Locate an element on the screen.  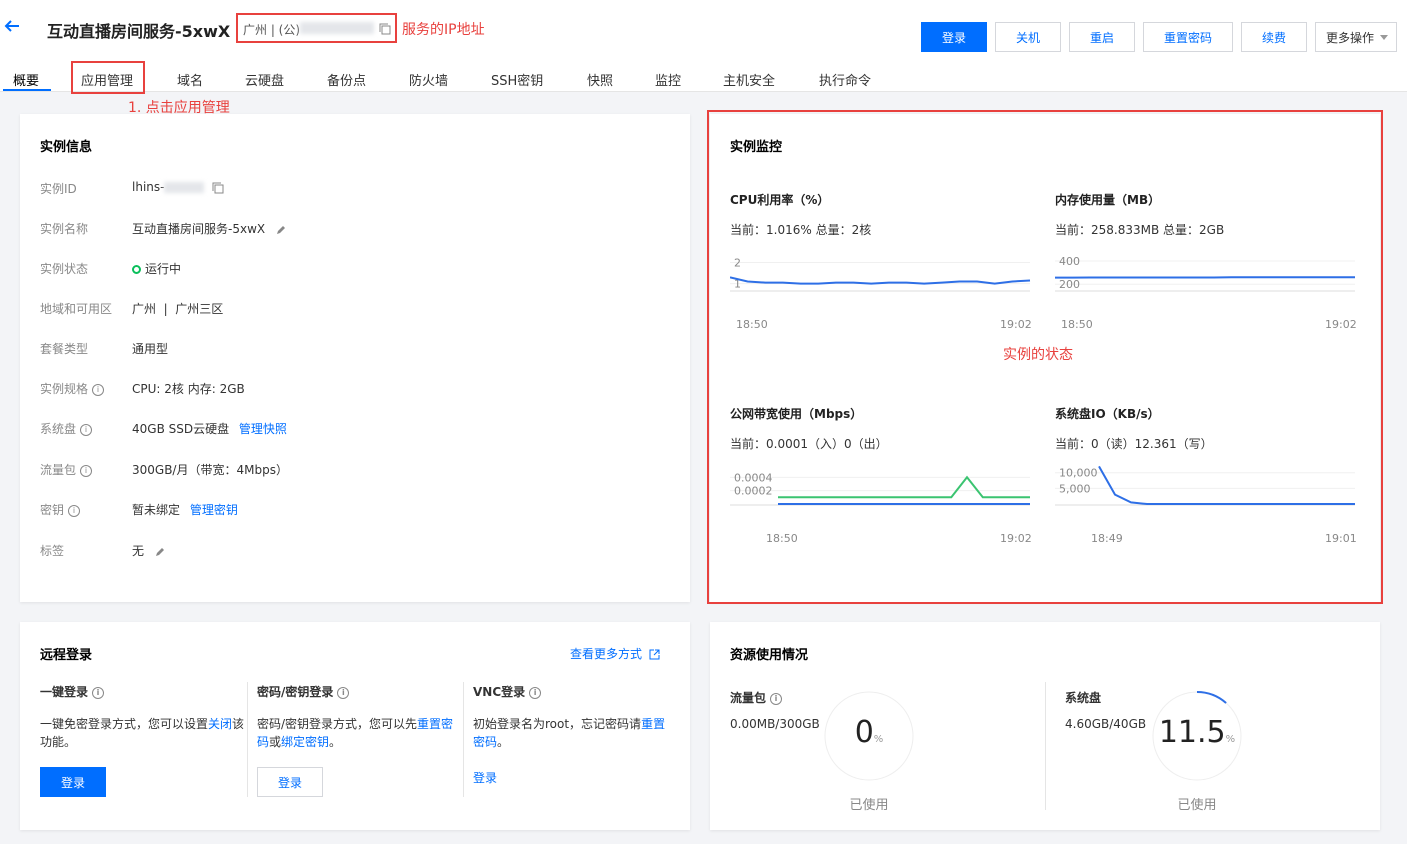
instance-spec-value: CPU: 2核 内存: 2GB is located at coordinates (188, 389).